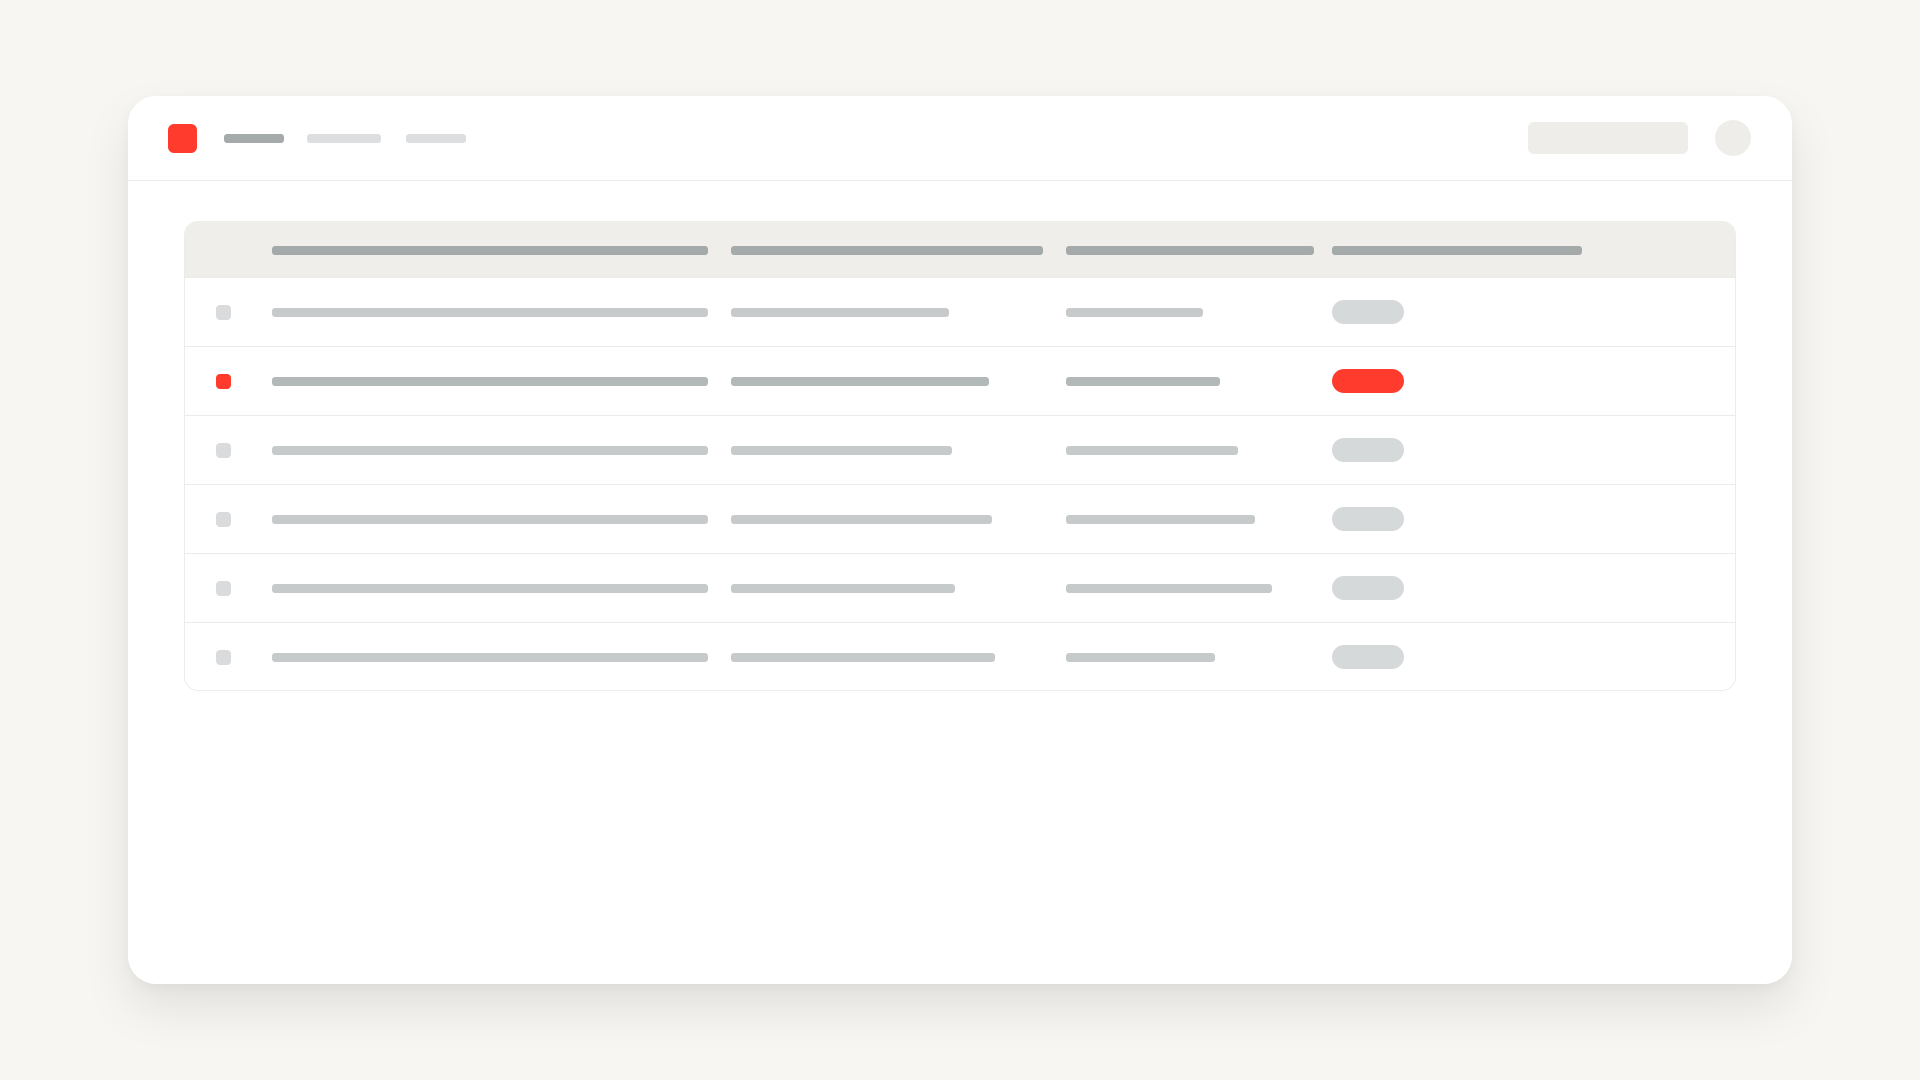 This screenshot has width=1920, height=1080. What do you see at coordinates (1733, 138) in the screenshot?
I see `user-avatar-icon` at bounding box center [1733, 138].